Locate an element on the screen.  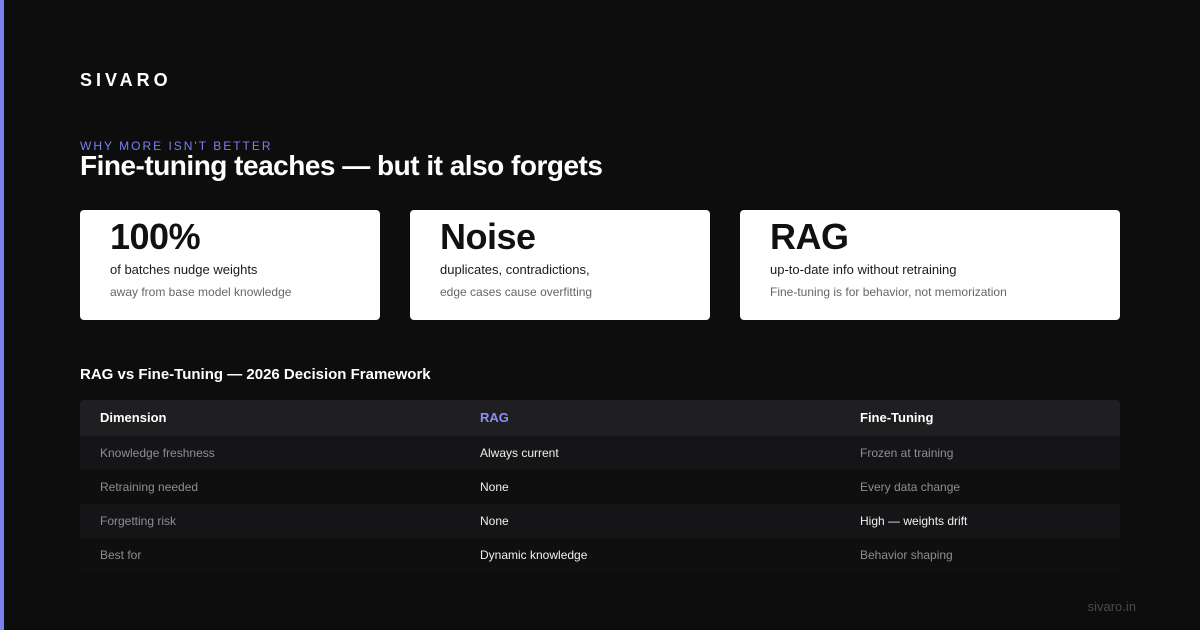
footer-url: sivaro.in is located at coordinates (1111, 606).